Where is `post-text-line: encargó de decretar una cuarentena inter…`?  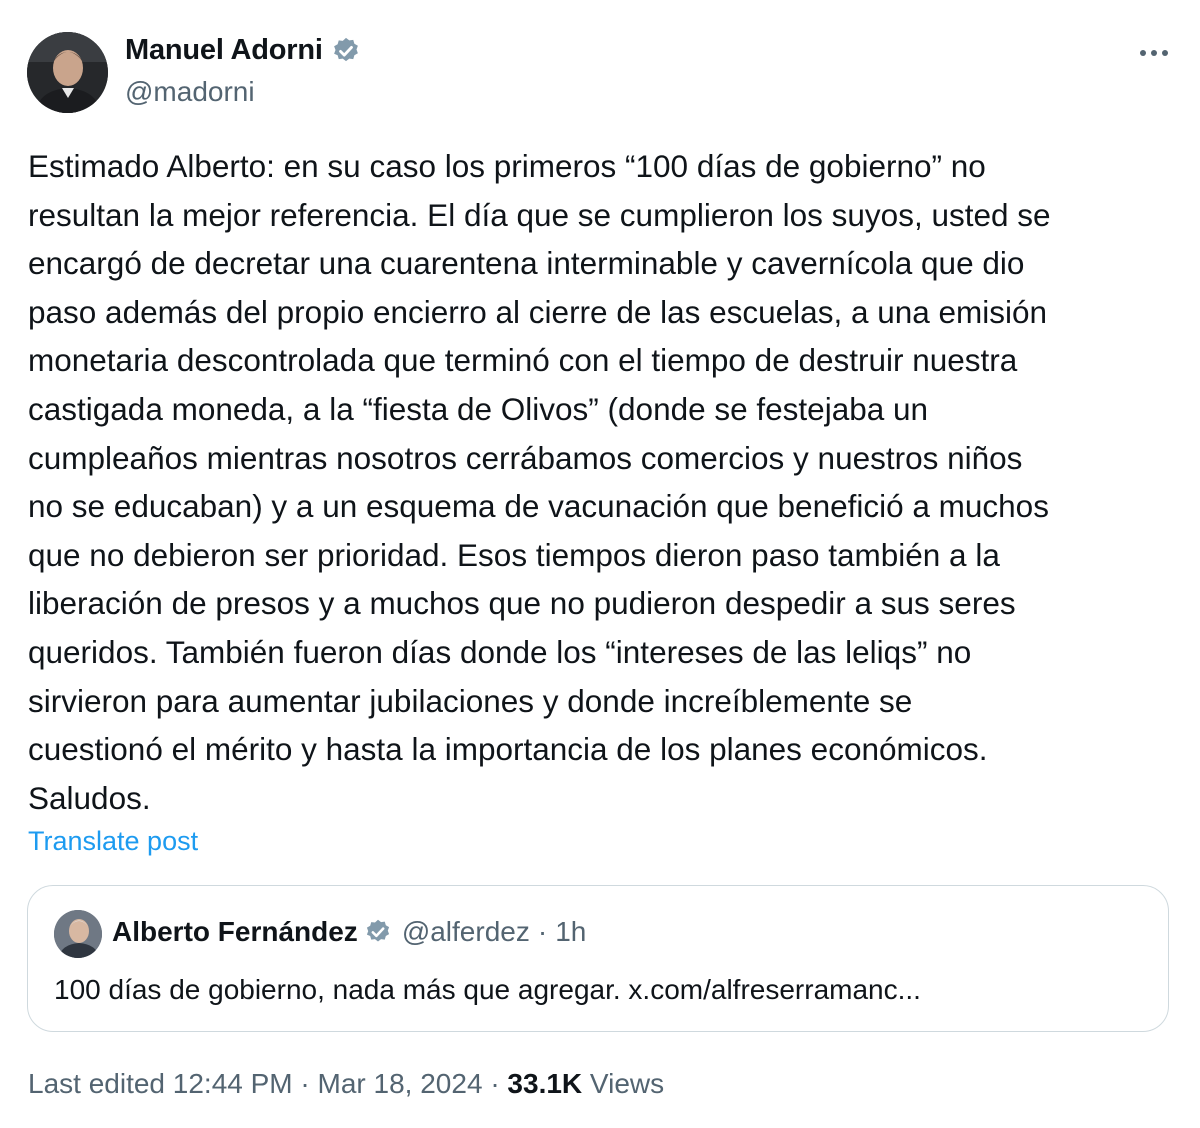
post-text-line: encargó de decretar una cuarentena inter… is located at coordinates (526, 263).